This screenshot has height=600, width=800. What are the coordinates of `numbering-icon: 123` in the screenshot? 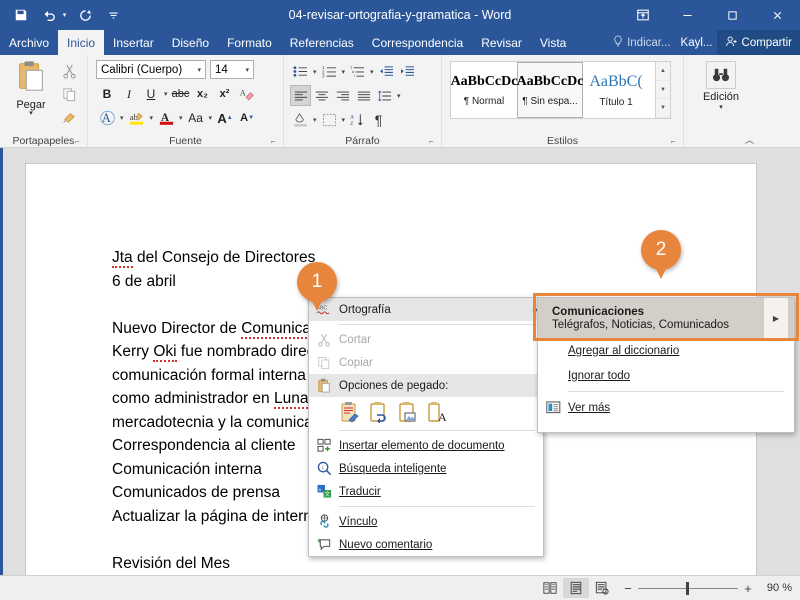 It's located at (329, 71).